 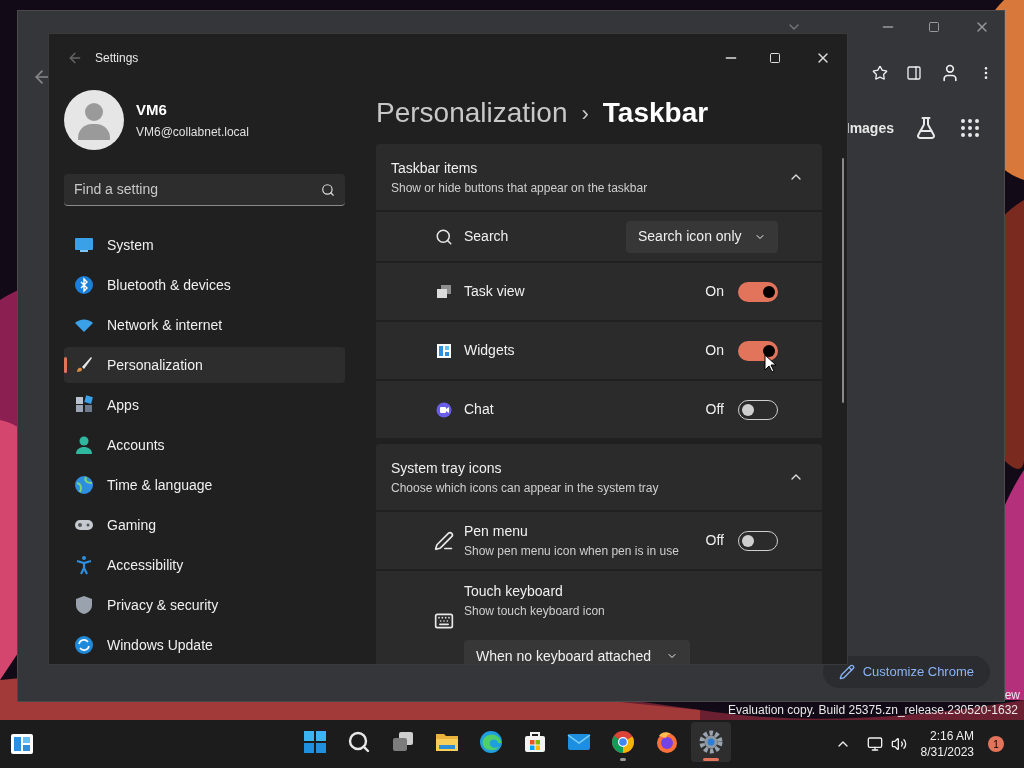 I want to click on star-icon, so click(x=880, y=73).